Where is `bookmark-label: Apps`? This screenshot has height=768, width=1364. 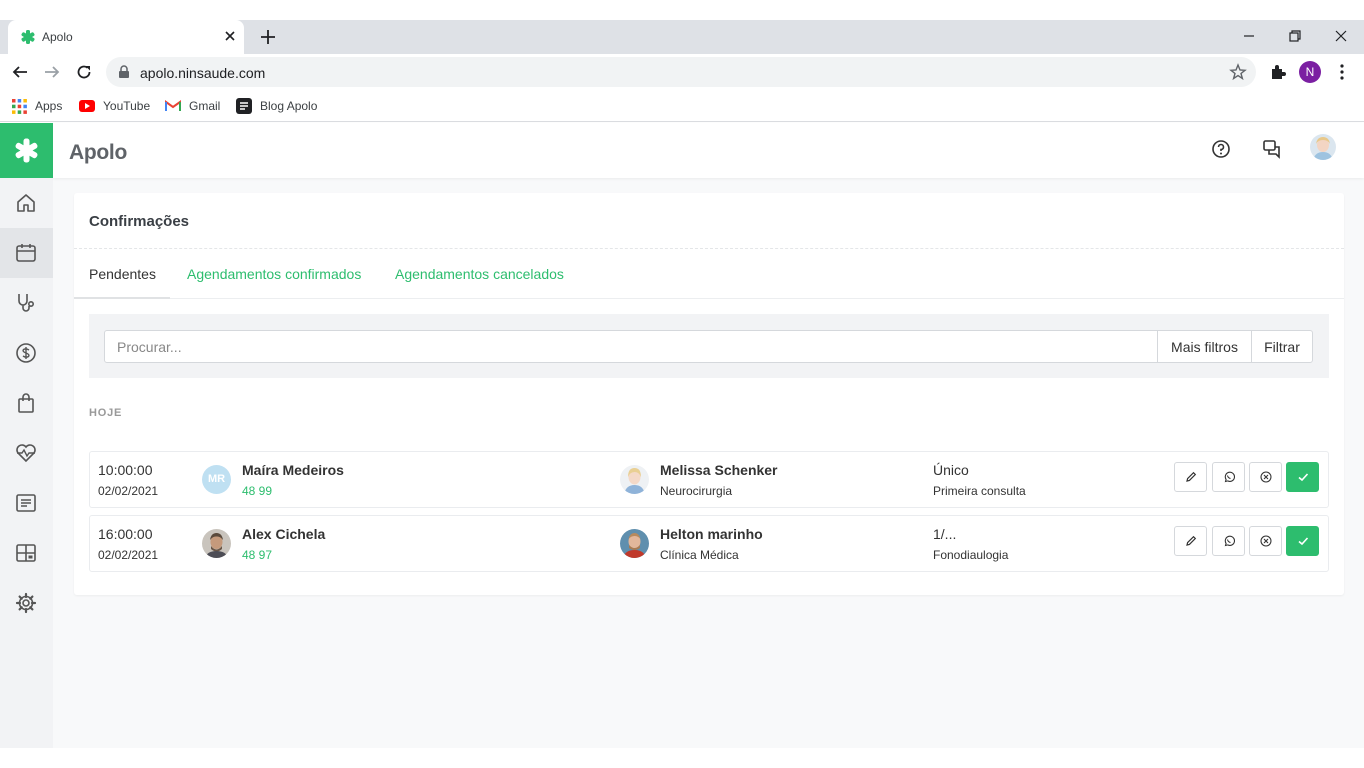
bookmark-label: Apps is located at coordinates (49, 106).